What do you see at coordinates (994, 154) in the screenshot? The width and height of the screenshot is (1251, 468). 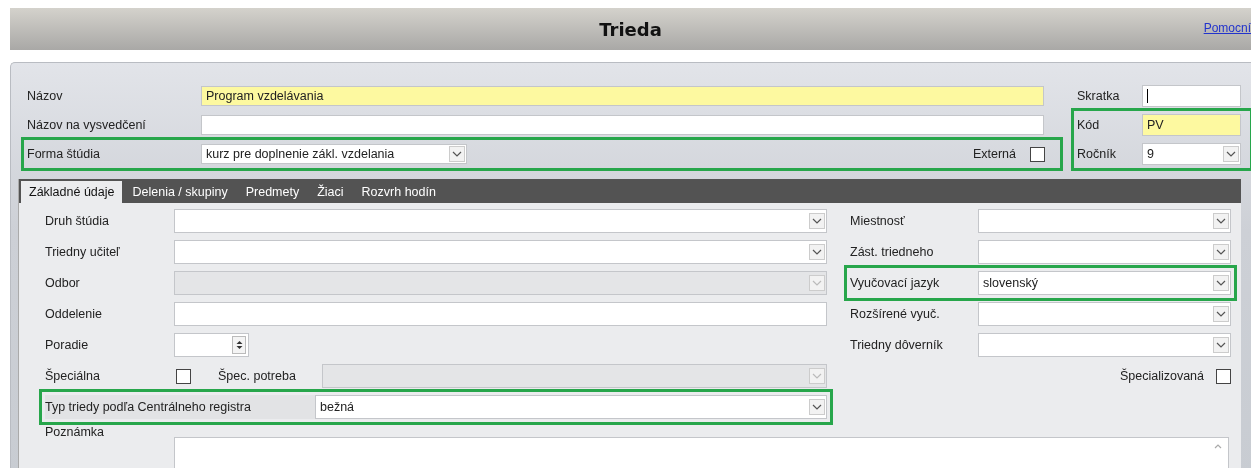 I see `checkbox-label: Externá` at bounding box center [994, 154].